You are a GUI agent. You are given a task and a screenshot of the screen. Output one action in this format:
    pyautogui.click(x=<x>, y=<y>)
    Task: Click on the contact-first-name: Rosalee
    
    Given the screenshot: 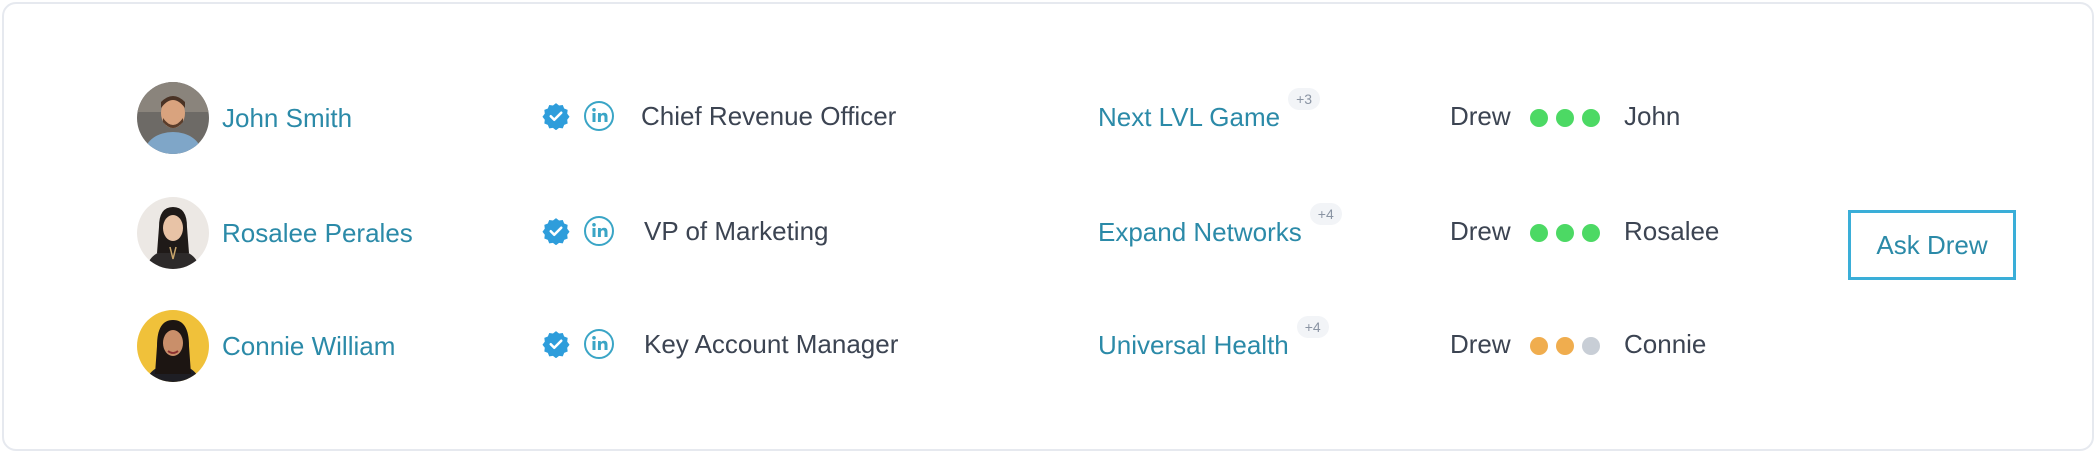 What is the action you would take?
    pyautogui.click(x=1672, y=231)
    